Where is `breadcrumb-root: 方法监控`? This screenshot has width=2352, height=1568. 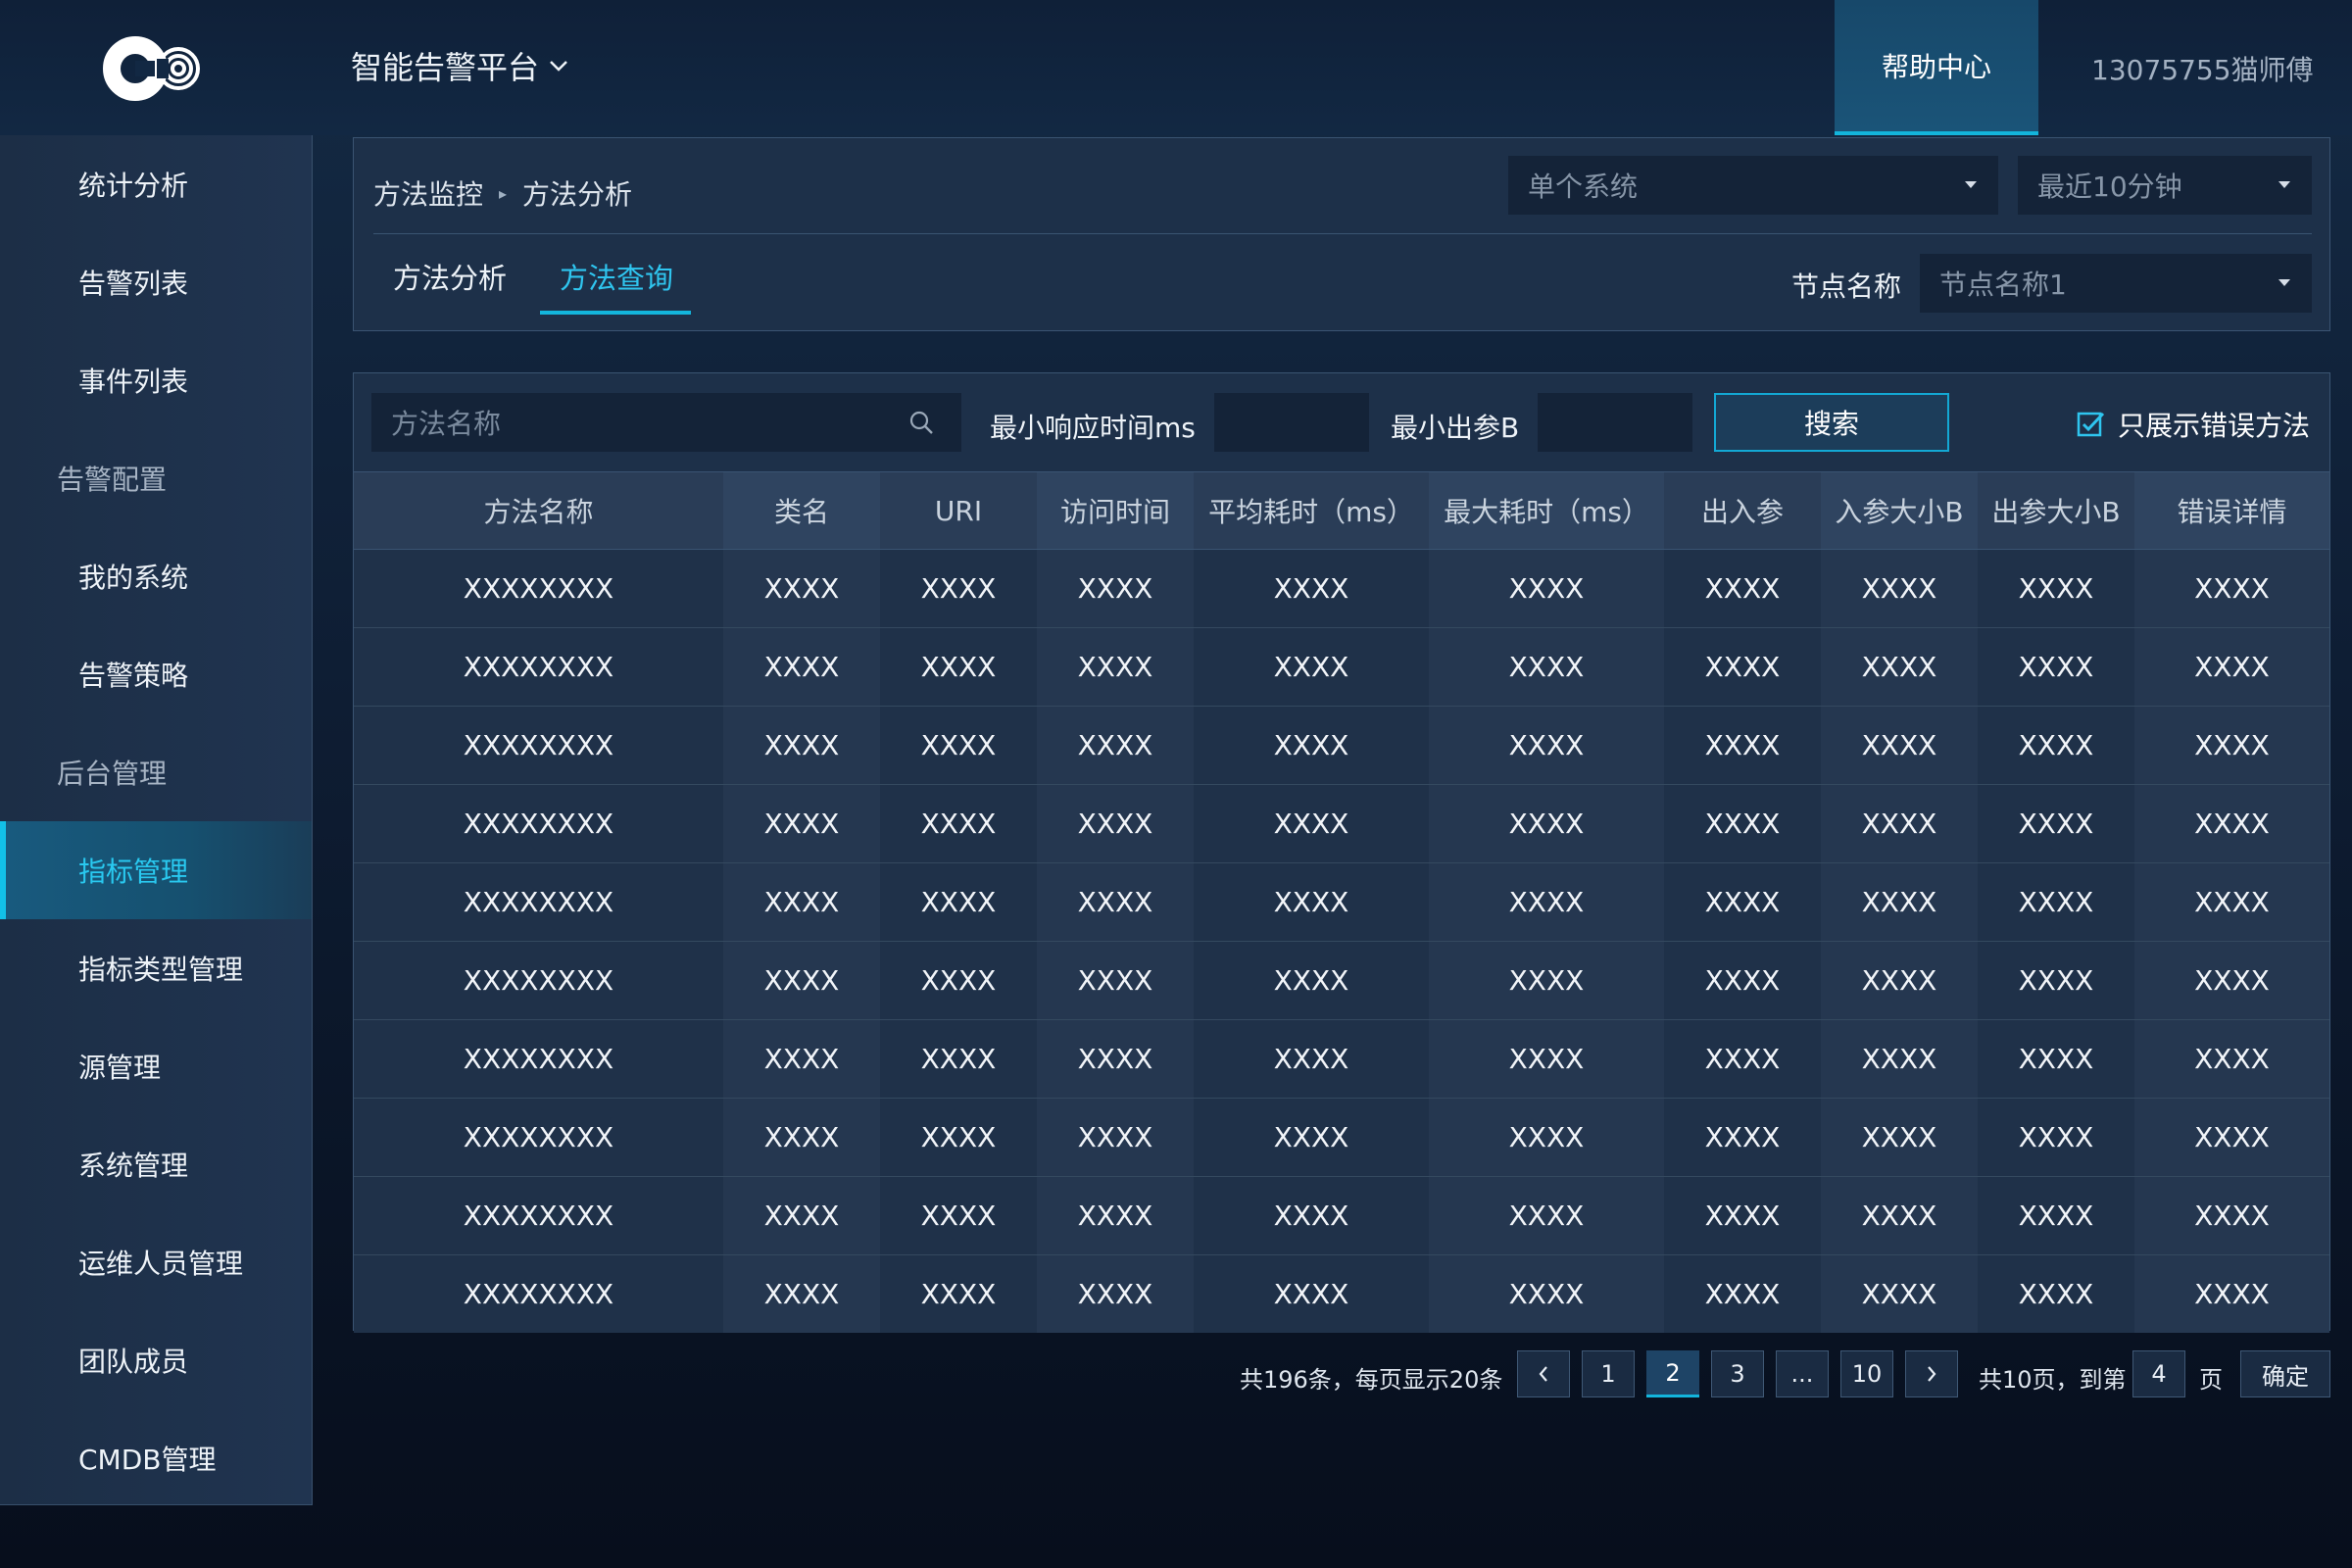 breadcrumb-root: 方法监控 is located at coordinates (428, 193).